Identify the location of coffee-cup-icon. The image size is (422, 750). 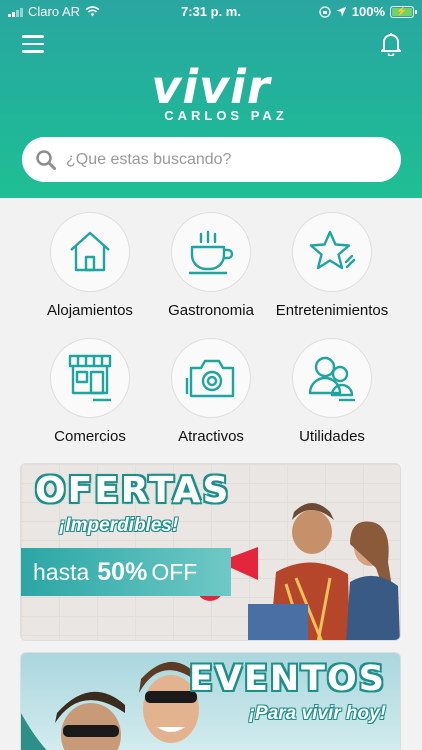
(211, 252).